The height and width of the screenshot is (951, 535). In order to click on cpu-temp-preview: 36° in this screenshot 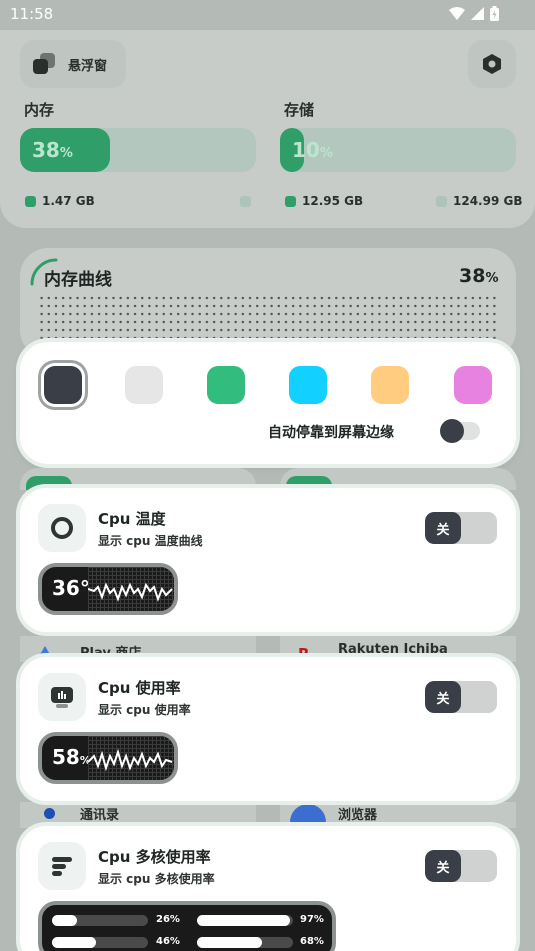, I will do `click(108, 589)`.